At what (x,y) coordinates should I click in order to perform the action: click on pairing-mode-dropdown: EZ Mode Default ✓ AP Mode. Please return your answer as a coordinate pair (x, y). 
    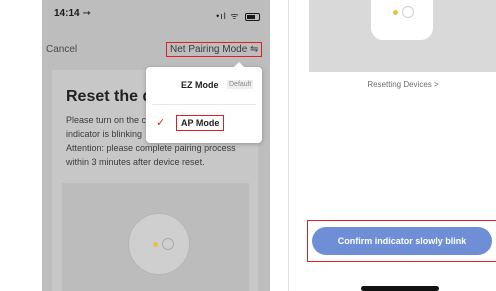
    Looking at the image, I should click on (204, 102).